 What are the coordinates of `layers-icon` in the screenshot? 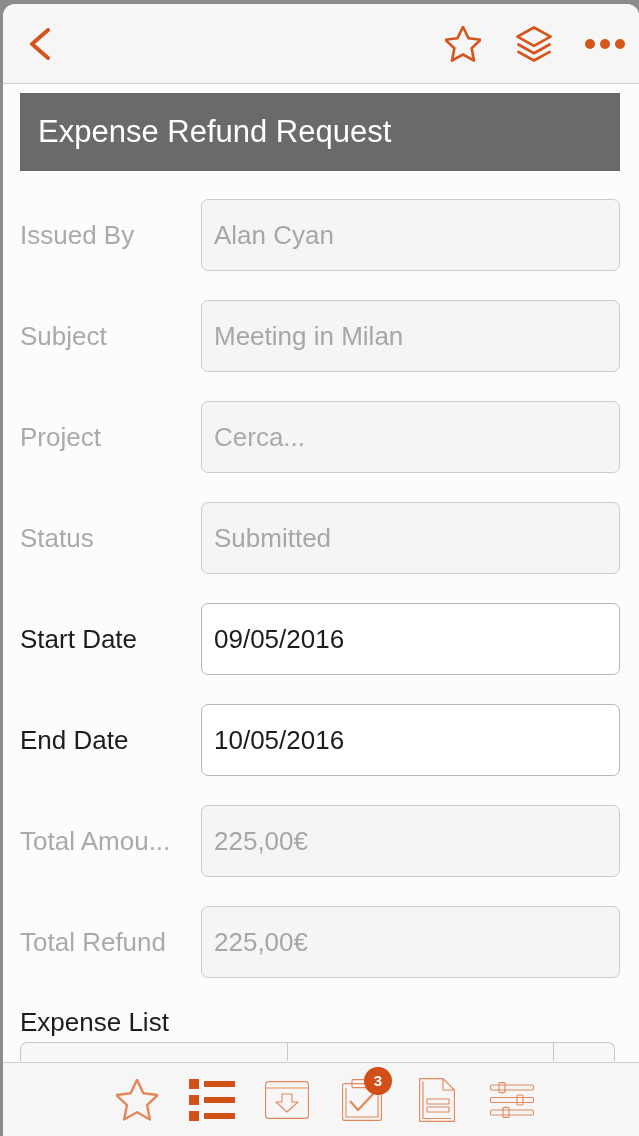 It's located at (534, 43).